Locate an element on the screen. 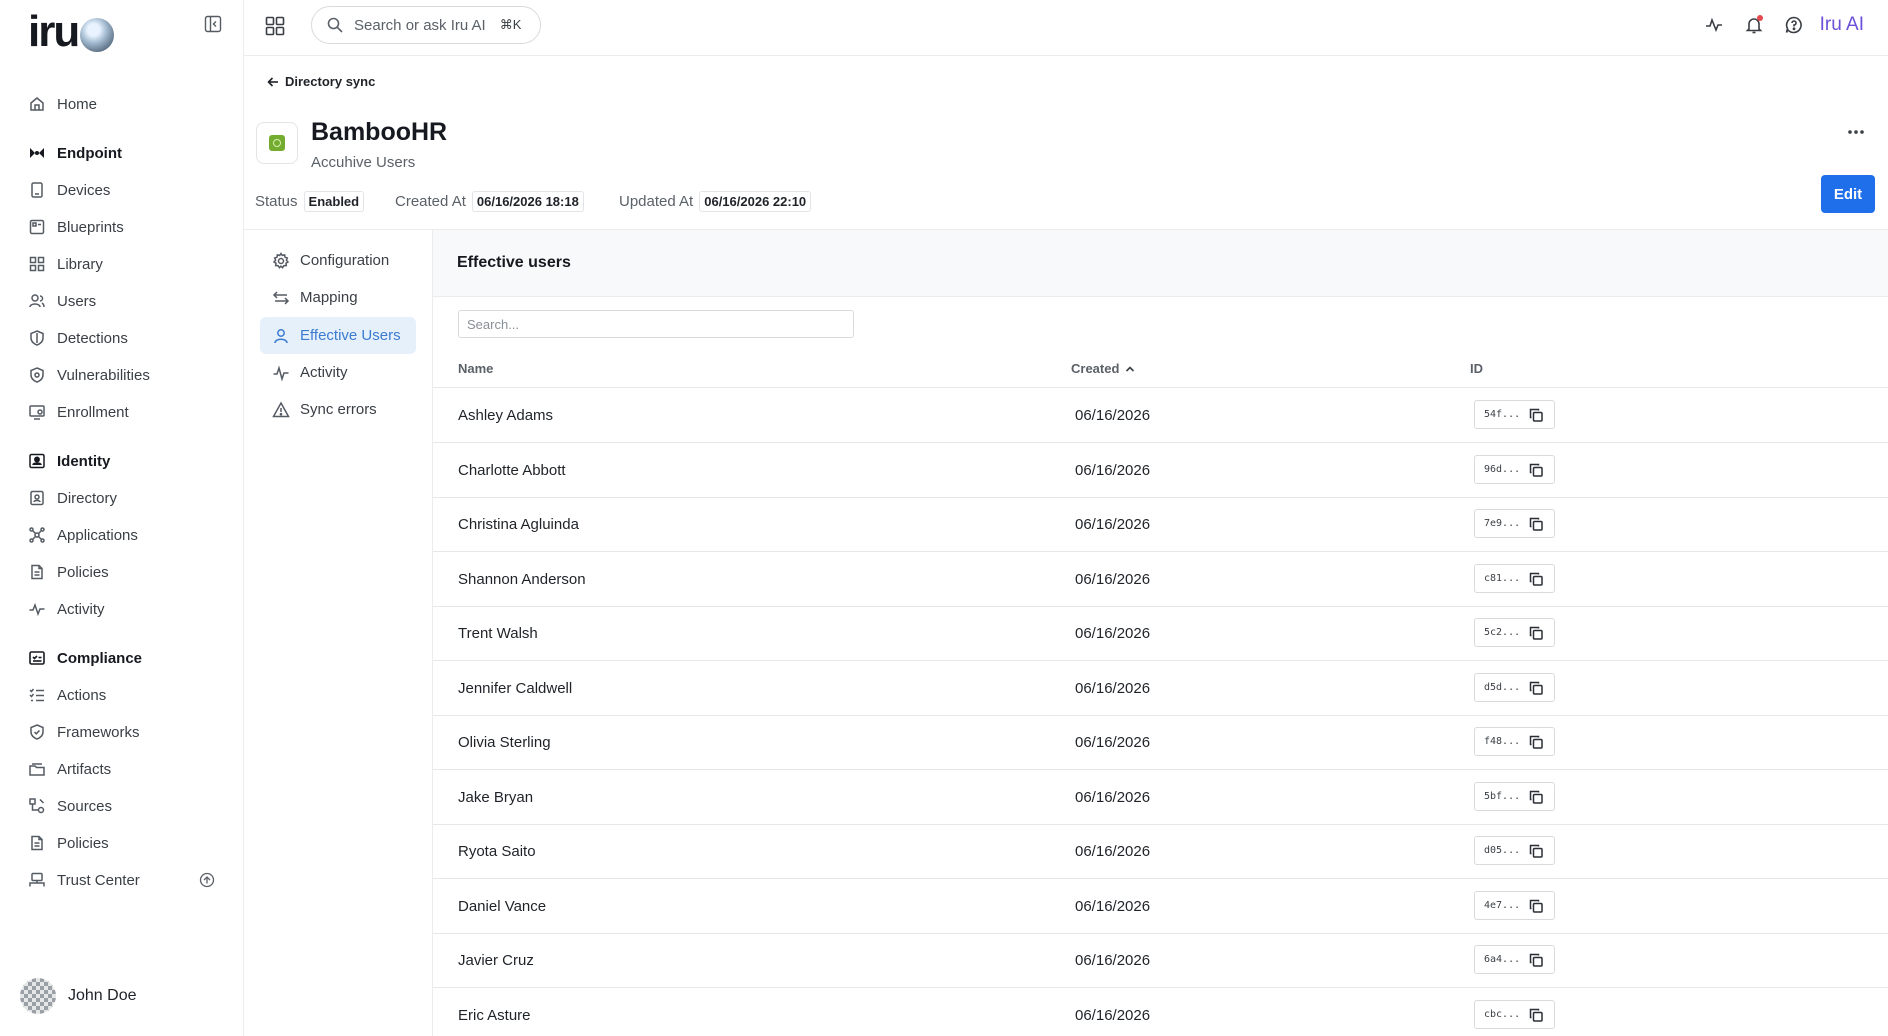  sidebar-item-activity: Activity is located at coordinates (66, 609).